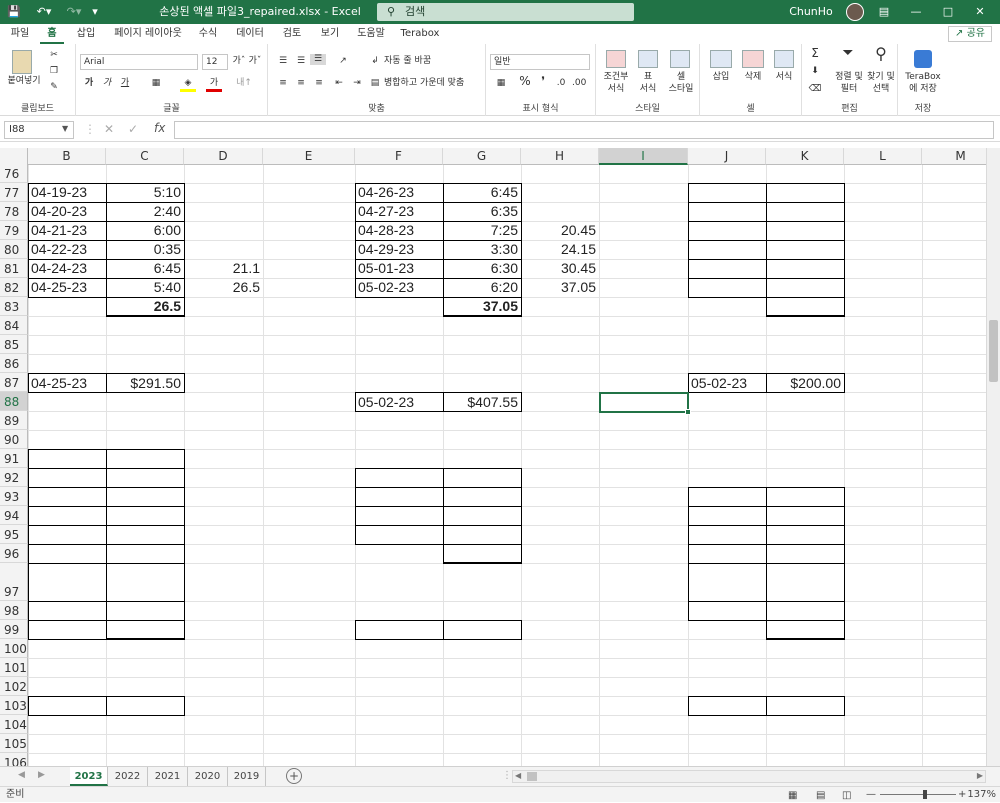 The height and width of the screenshot is (803, 1000). Describe the element at coordinates (884, 12) in the screenshot. I see `ribbon-display-icon: ▤` at that location.